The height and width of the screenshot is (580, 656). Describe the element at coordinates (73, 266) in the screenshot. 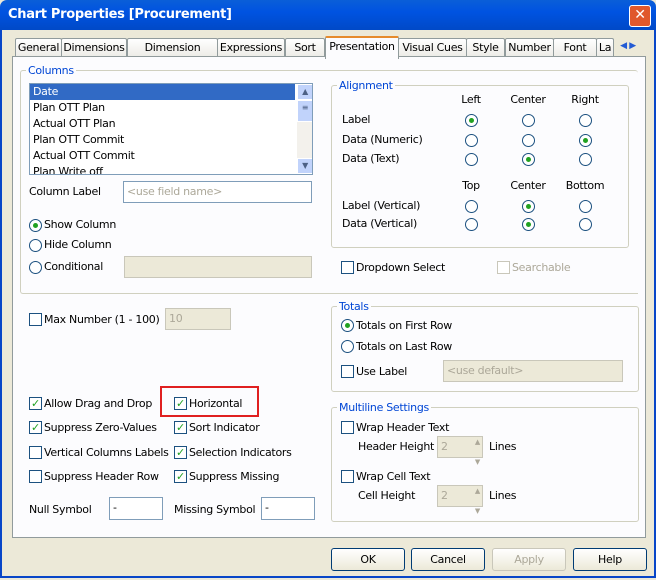

I see `conditional-label: Conditional` at that location.